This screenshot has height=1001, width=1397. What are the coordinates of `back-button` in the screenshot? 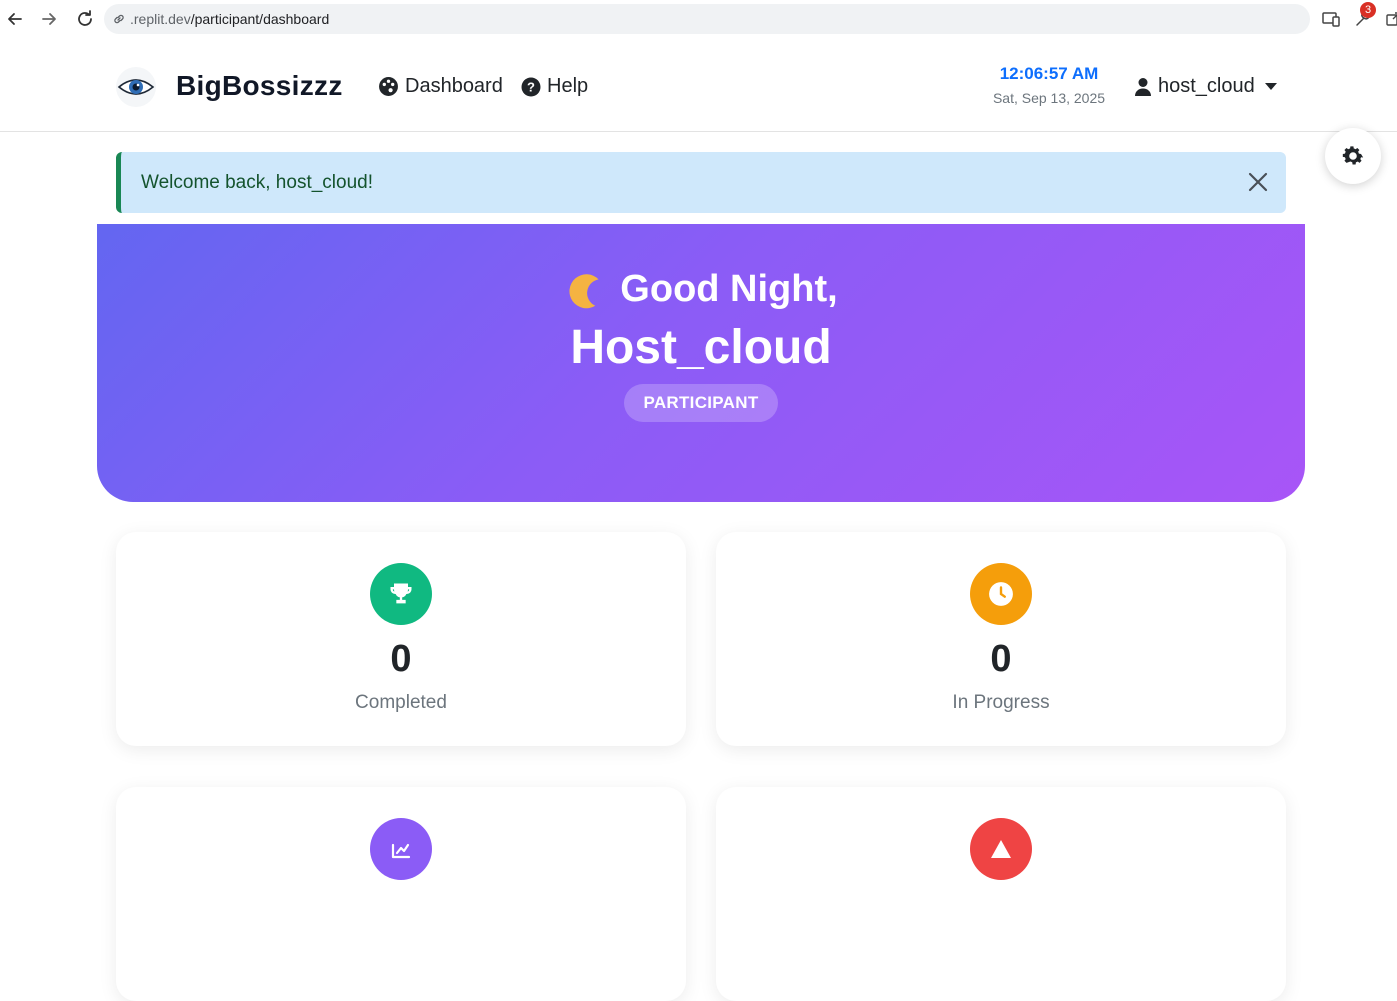 It's located at (15, 19).